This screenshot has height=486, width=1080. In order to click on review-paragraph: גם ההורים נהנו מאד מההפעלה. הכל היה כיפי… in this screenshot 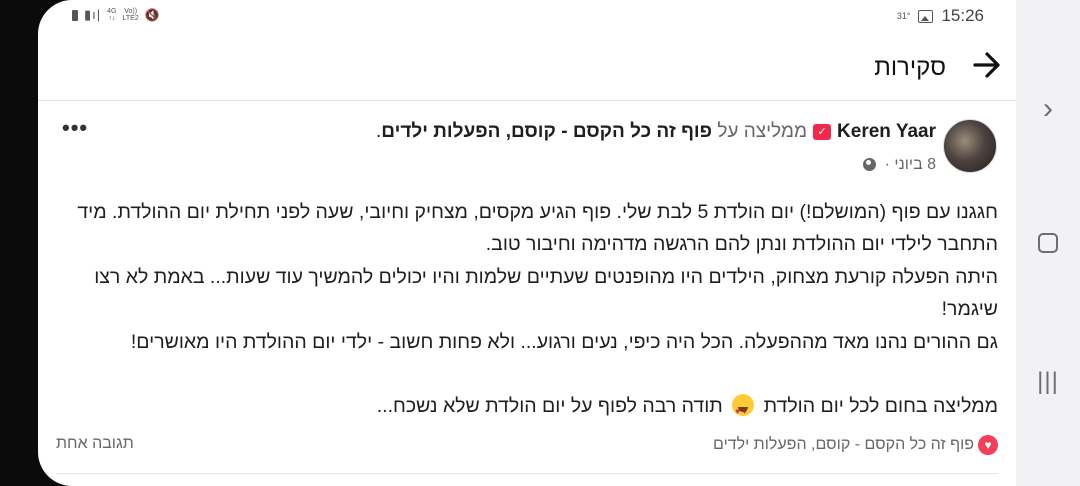, I will do `click(564, 341)`.